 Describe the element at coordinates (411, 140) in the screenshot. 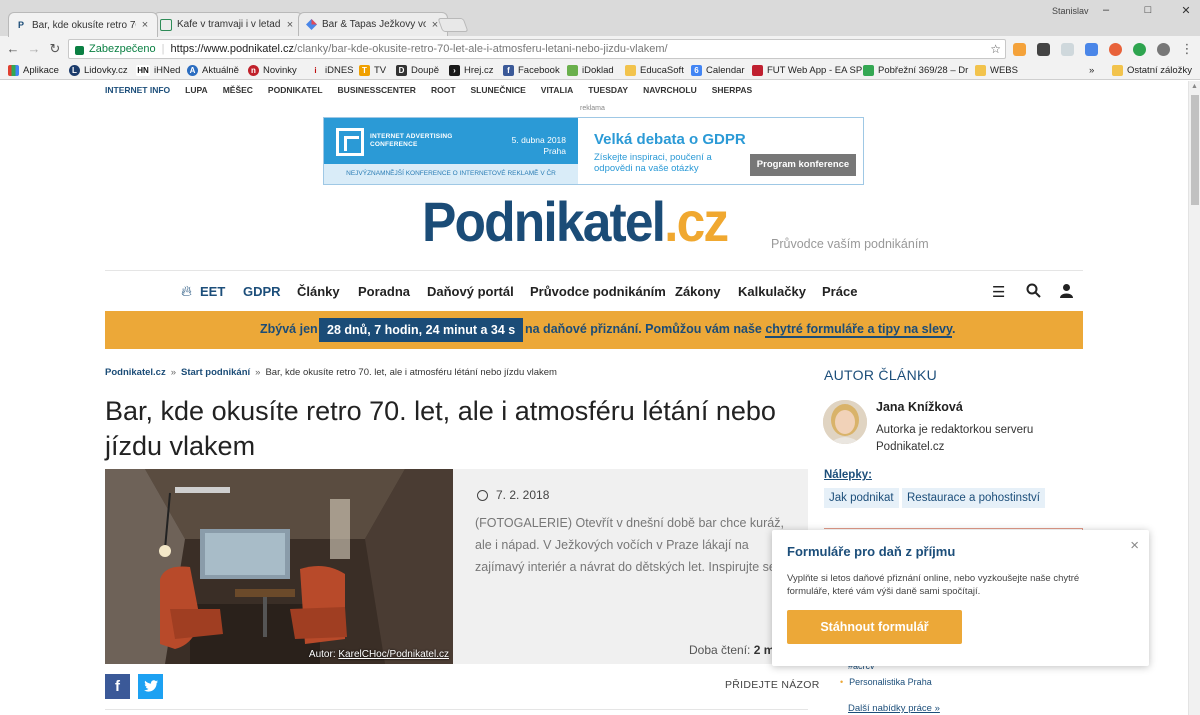

I see `ad-conference-name: INTERNET ADVERTISING CONFERENCE` at that location.